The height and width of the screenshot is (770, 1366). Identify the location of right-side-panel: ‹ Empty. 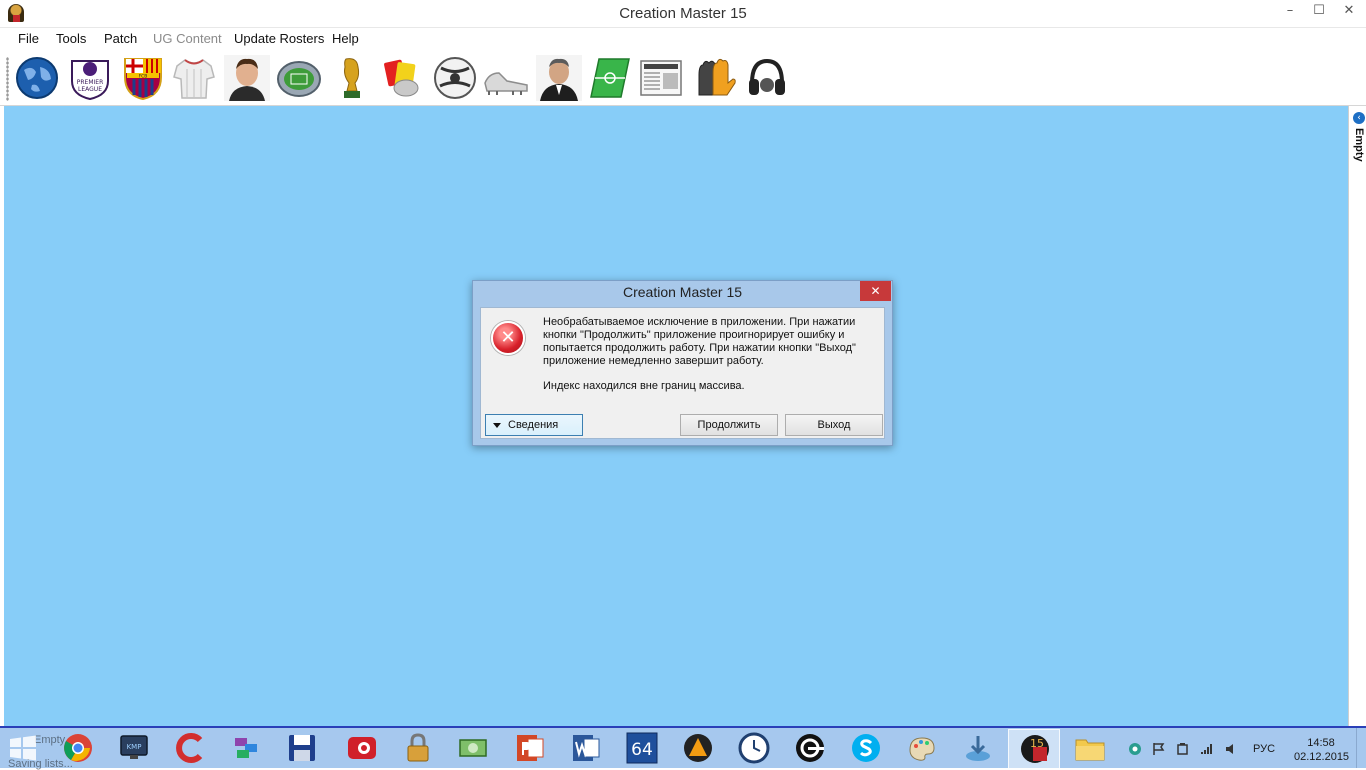
(1357, 416).